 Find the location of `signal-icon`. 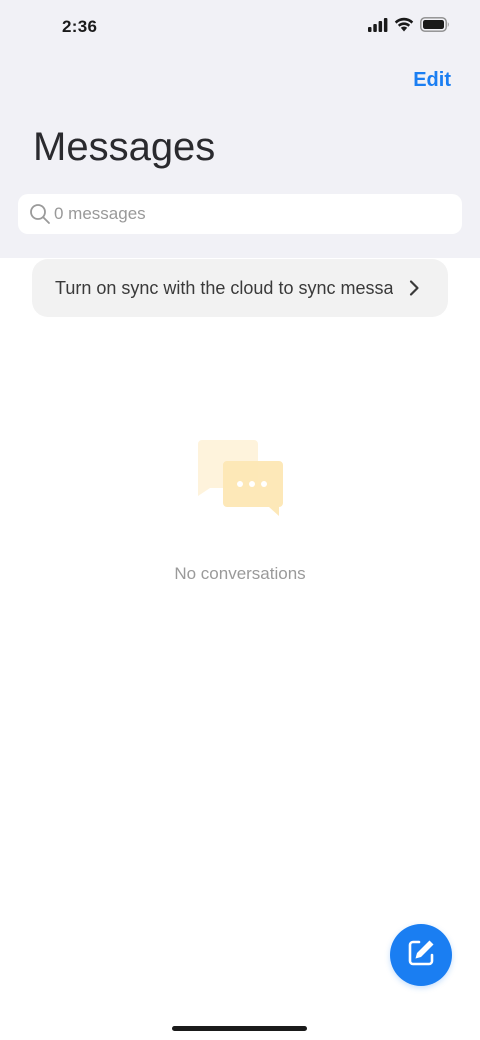

signal-icon is located at coordinates (378, 27).